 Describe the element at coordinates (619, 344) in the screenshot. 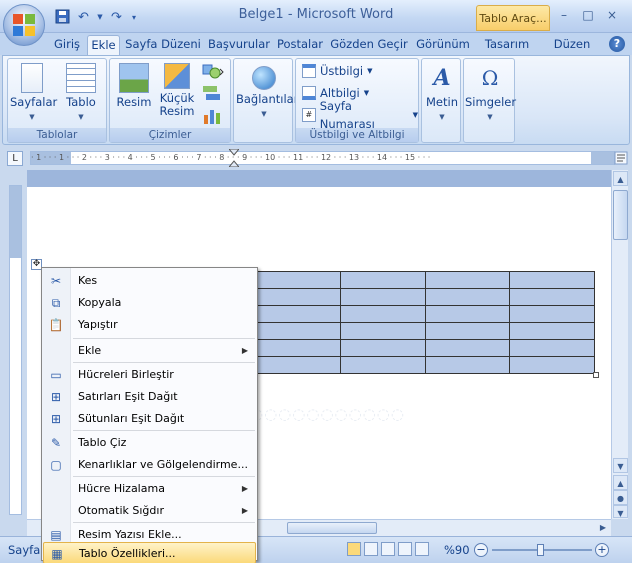

I see `vertical-scrollbar: ▲ ▼ ▲ ● ▼` at that location.